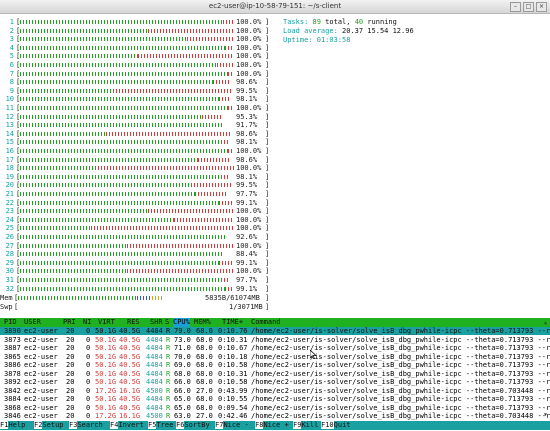 This screenshot has width=550, height=431. Describe the element at coordinates (545, 323) in the screenshot. I see `scroll-up-icon: ▲` at that location.